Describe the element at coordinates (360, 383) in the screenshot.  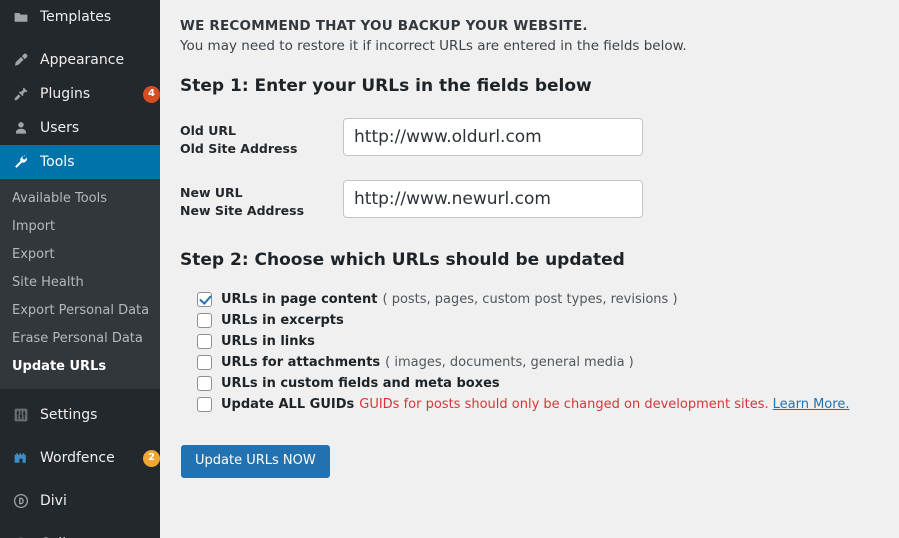
I see `checkbox-label: URLs in custom fields and meta boxes` at that location.